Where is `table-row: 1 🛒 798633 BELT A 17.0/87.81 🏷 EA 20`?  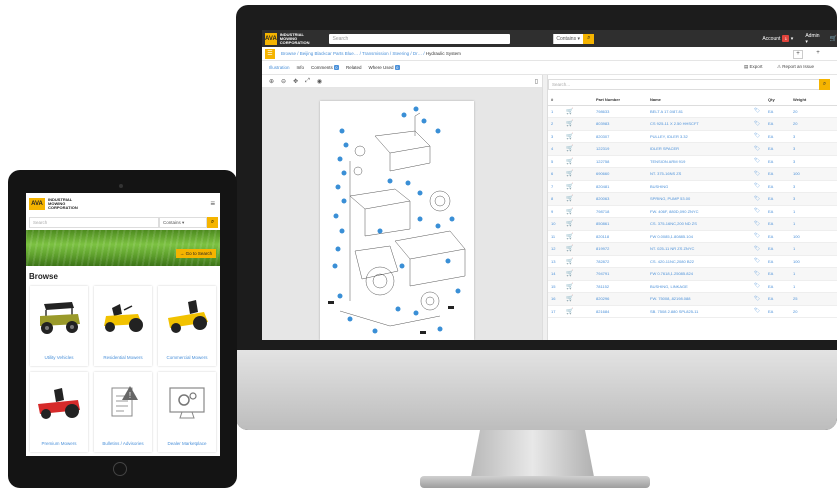
table-row: 1 🛒 798633 BELT A 17.0/87.81 🏷 EA 20 is located at coordinates (692, 111).